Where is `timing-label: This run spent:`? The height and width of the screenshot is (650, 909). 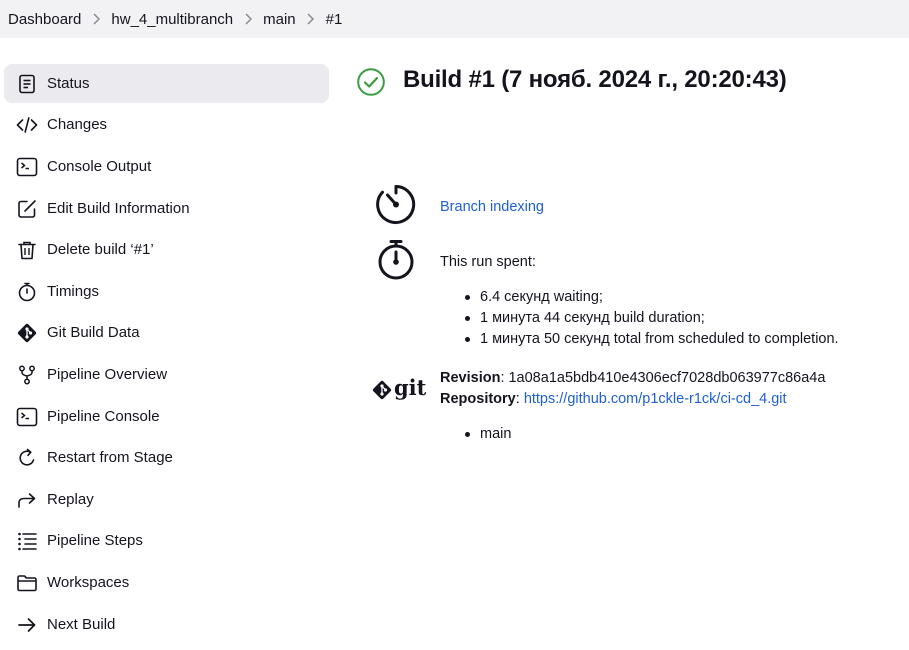 timing-label: This run spent: is located at coordinates (488, 262).